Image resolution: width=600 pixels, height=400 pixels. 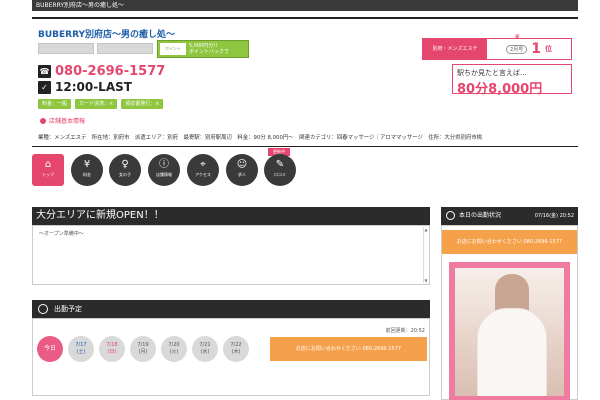 What do you see at coordinates (509, 216) in the screenshot?
I see `today-header: 本日の出勤状況 07/16(金) 20:52` at bounding box center [509, 216].